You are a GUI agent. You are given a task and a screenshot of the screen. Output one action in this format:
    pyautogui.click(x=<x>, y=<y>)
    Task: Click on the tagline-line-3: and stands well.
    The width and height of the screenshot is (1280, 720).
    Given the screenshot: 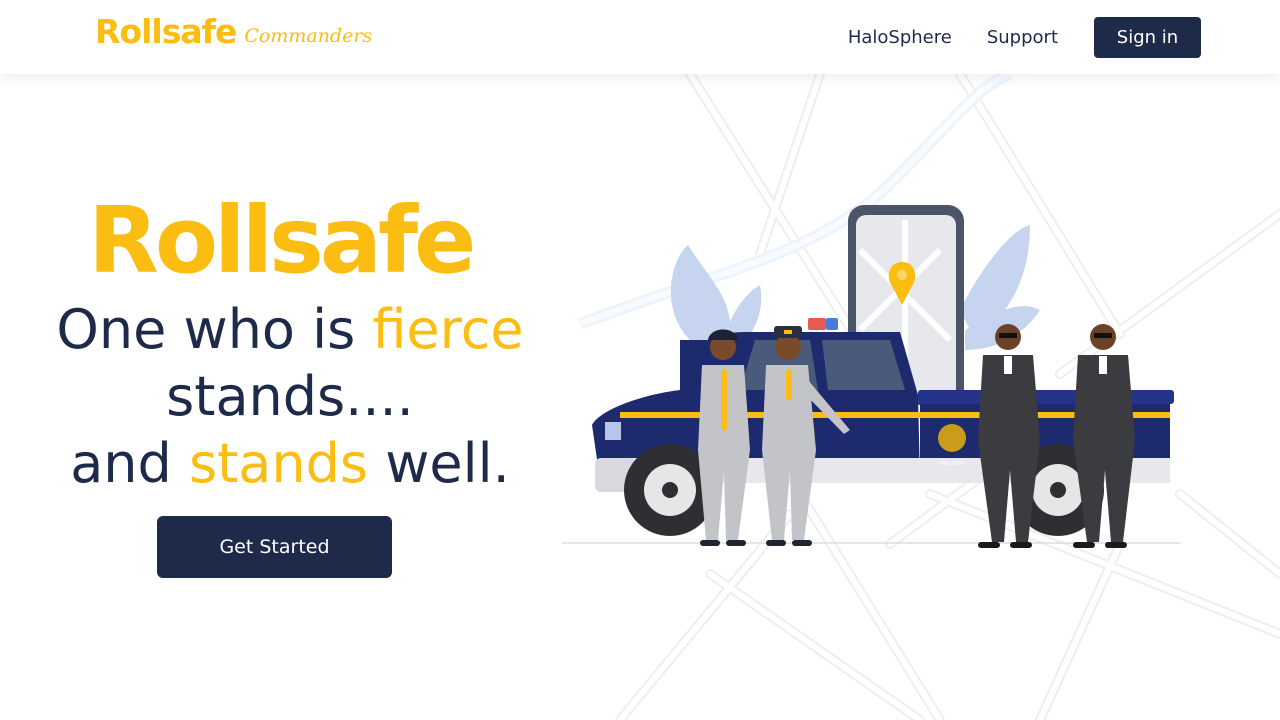 What is the action you would take?
    pyautogui.click(x=290, y=463)
    